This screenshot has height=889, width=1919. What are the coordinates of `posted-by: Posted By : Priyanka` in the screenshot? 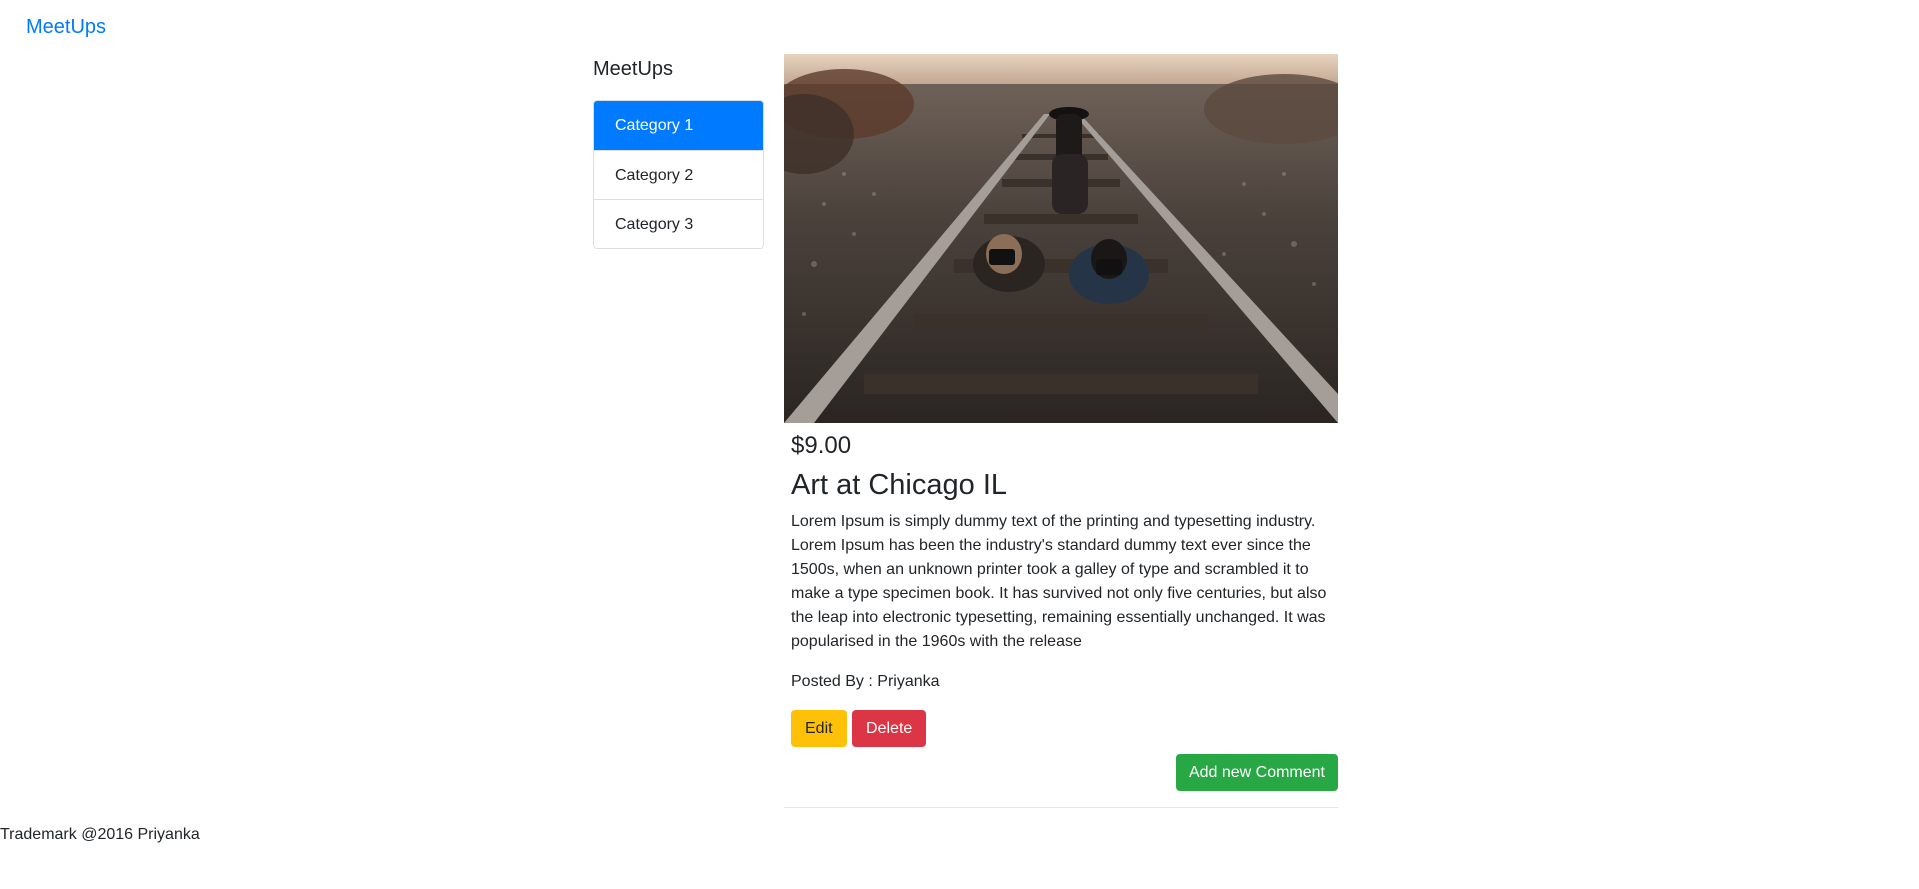 It's located at (865, 681).